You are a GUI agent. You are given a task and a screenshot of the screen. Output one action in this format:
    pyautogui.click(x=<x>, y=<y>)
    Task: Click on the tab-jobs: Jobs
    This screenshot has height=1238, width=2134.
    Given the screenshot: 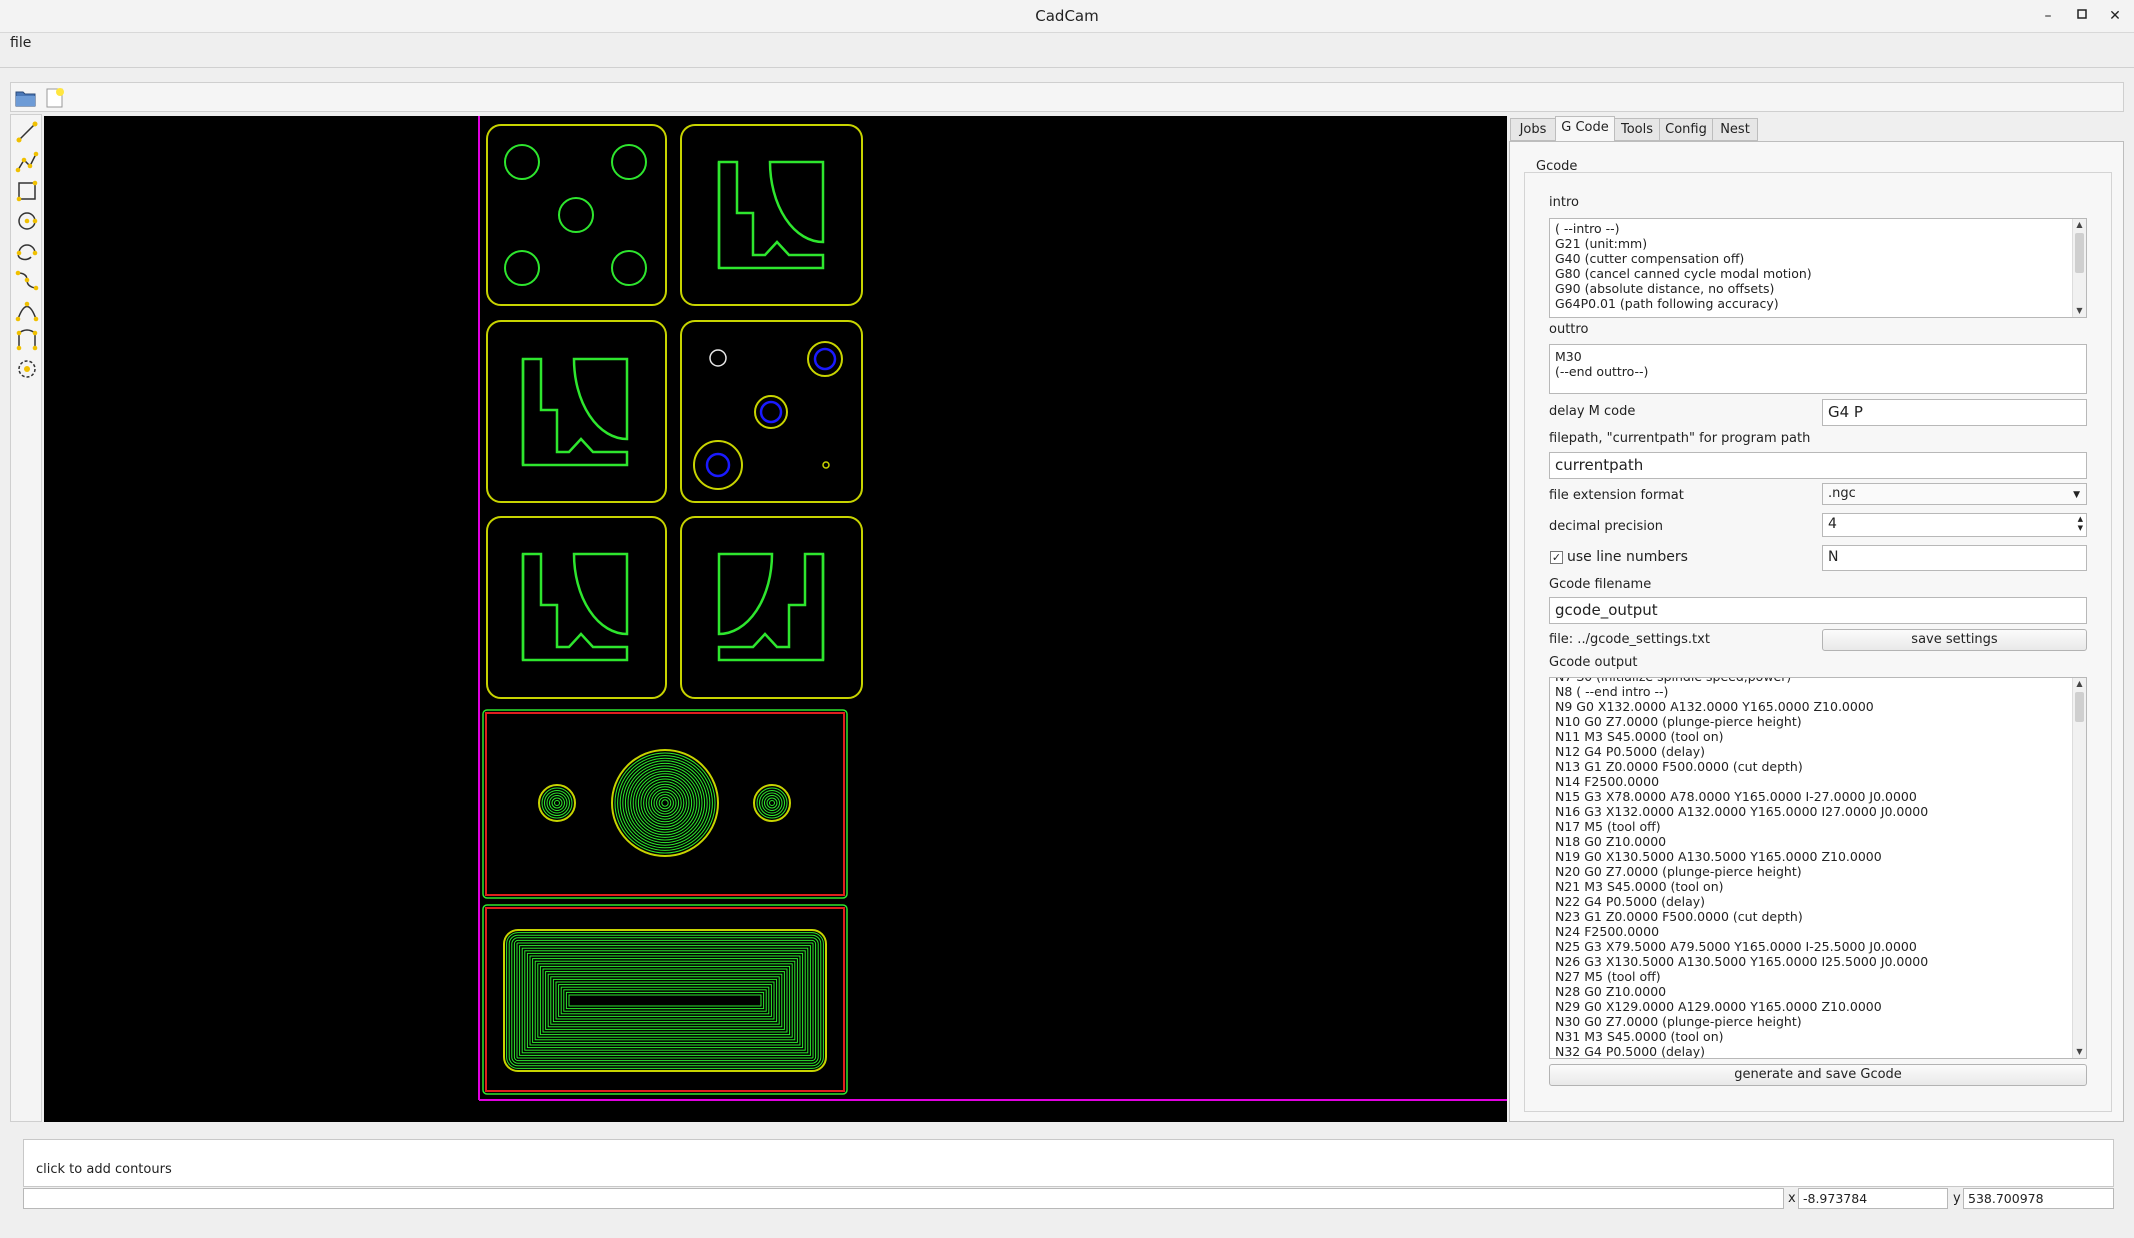 What is the action you would take?
    pyautogui.click(x=1533, y=129)
    